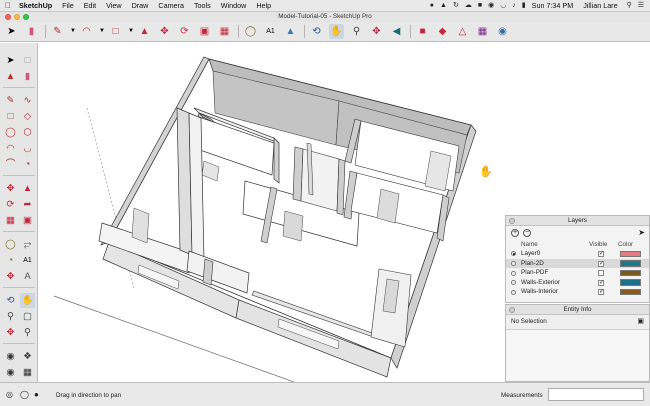  I want to click on measurements-input, so click(596, 394).